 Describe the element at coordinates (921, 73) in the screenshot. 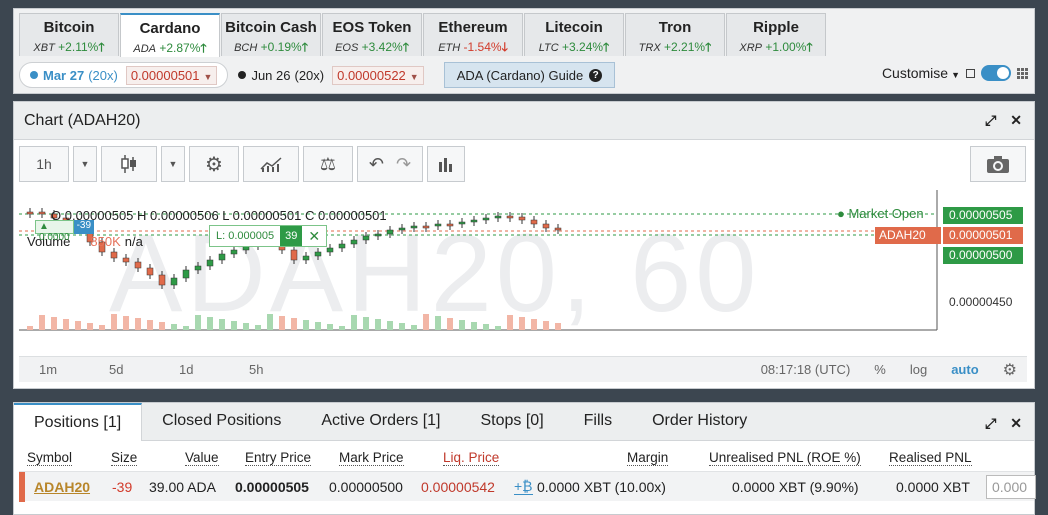

I see `customise-dropdown: Customise ▼` at that location.